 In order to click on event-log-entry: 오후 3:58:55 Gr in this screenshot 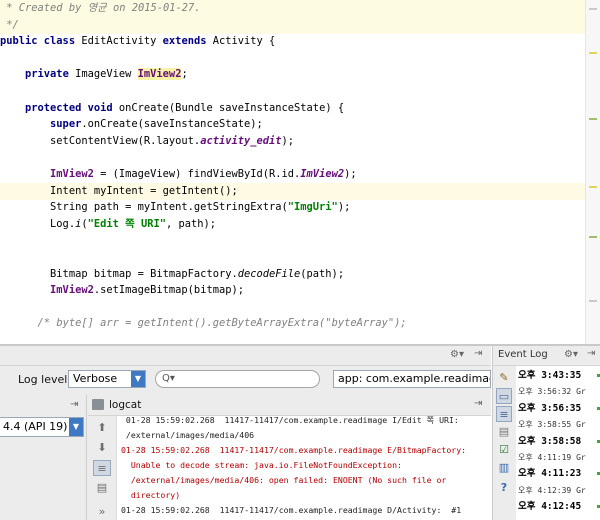, I will do `click(558, 424)`.